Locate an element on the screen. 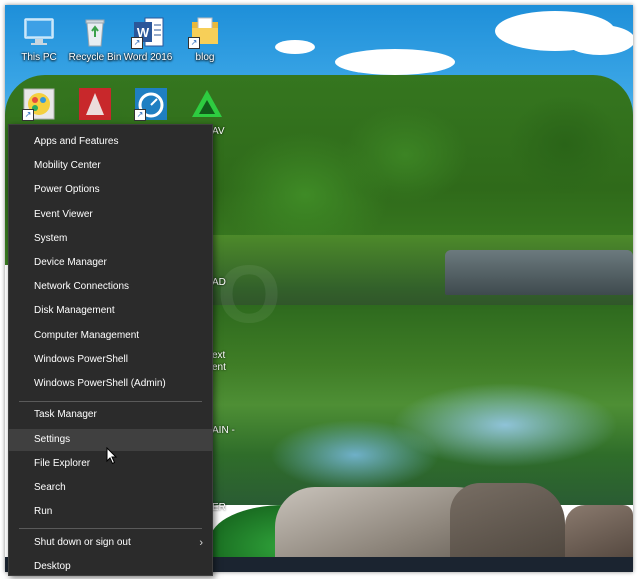 This screenshot has height=579, width=640. menu-item-event-viewer: Event Viewer is located at coordinates (110, 215).